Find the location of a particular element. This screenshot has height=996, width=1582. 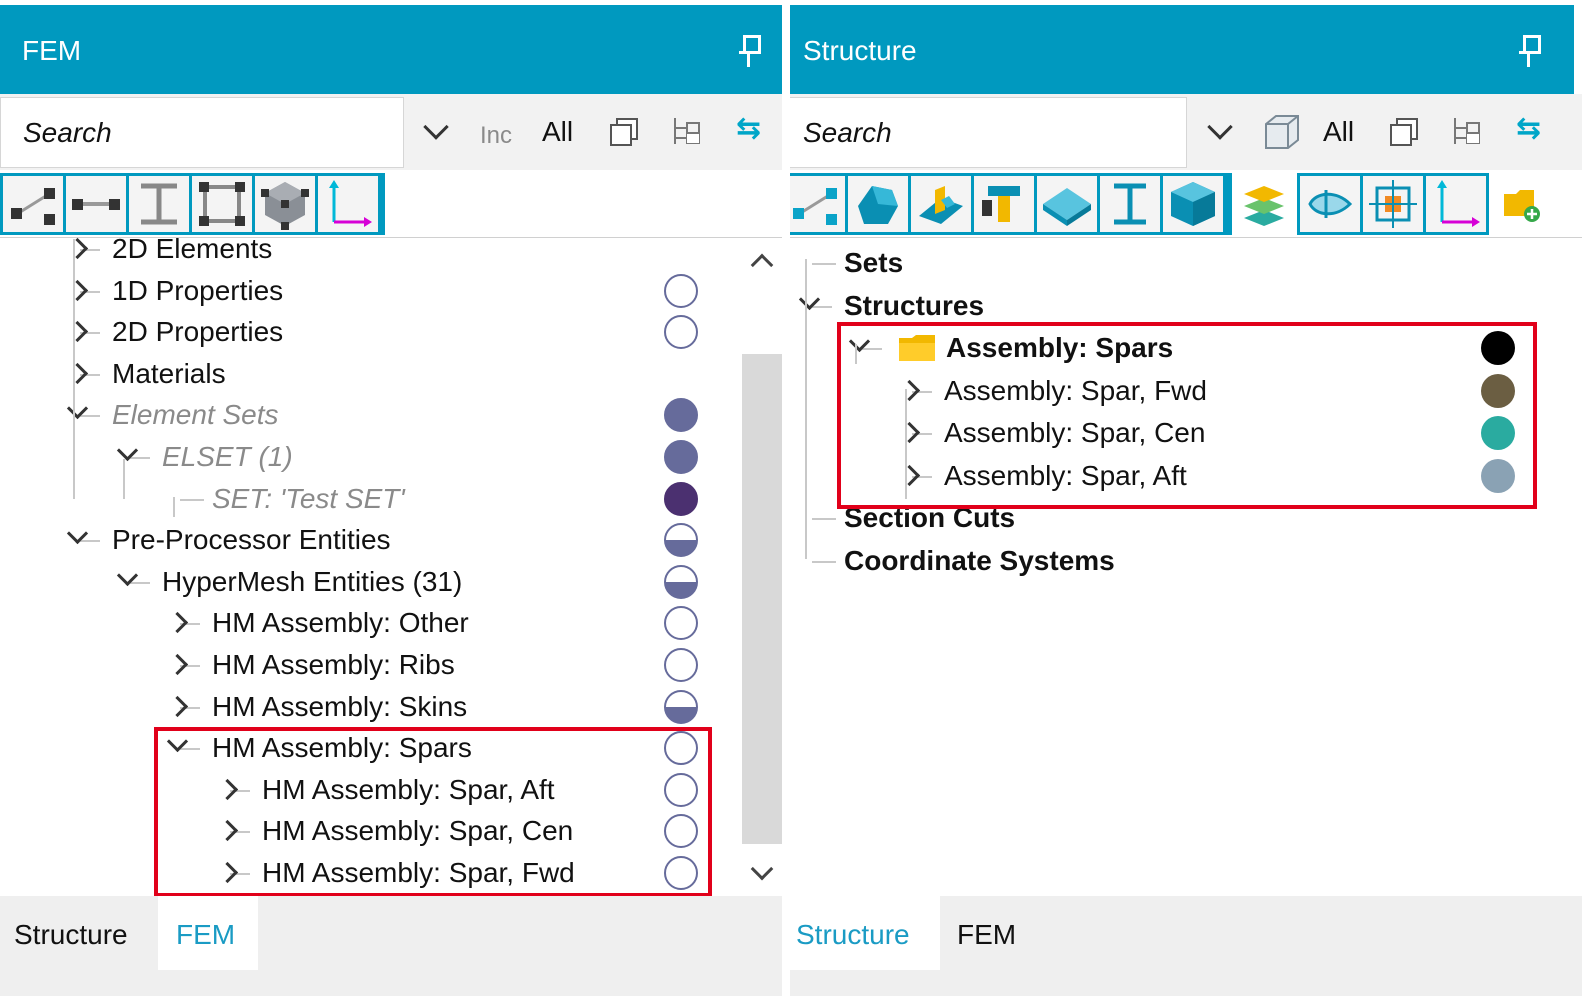

fem-search-row: Inc All ⇆ is located at coordinates (391, 132).